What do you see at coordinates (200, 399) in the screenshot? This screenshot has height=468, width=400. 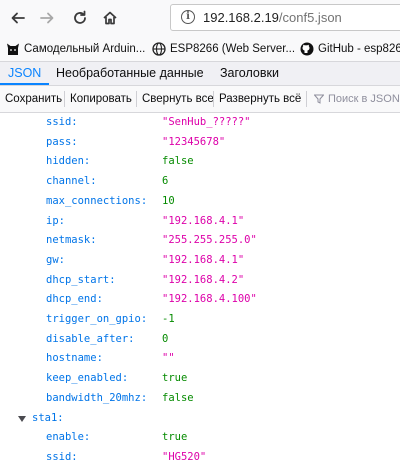 I see `json-row: bandwidth_20mhz: false` at bounding box center [200, 399].